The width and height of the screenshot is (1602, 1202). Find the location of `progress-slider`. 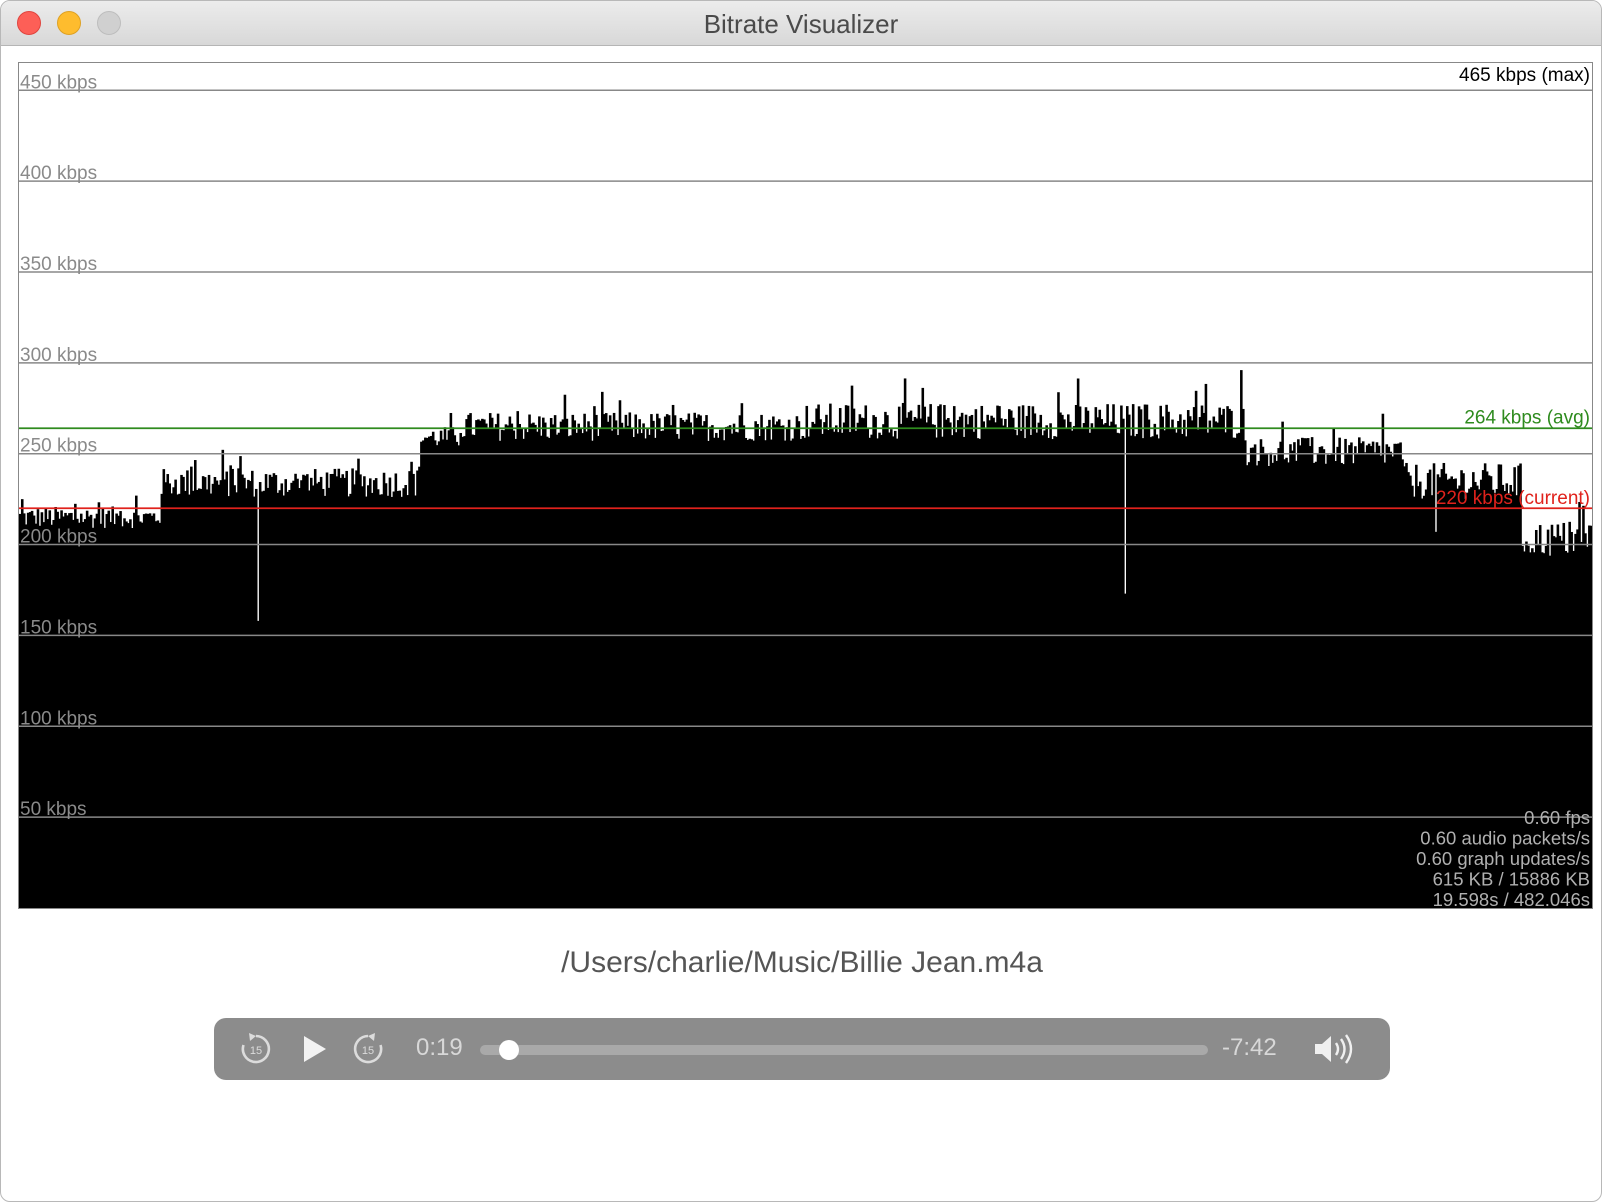

progress-slider is located at coordinates (844, 1050).